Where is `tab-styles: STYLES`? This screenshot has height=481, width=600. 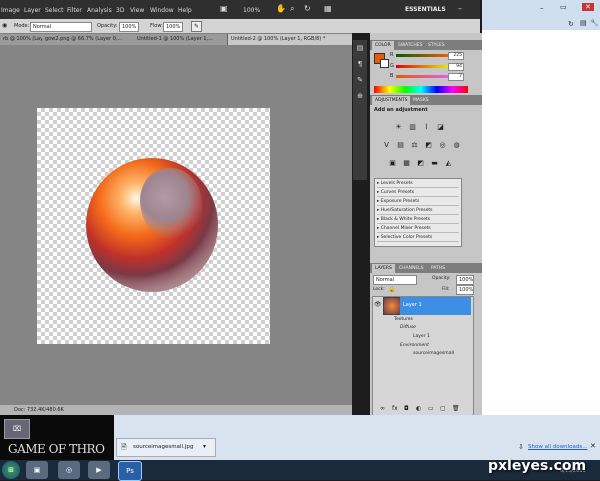 tab-styles: STYLES is located at coordinates (436, 45).